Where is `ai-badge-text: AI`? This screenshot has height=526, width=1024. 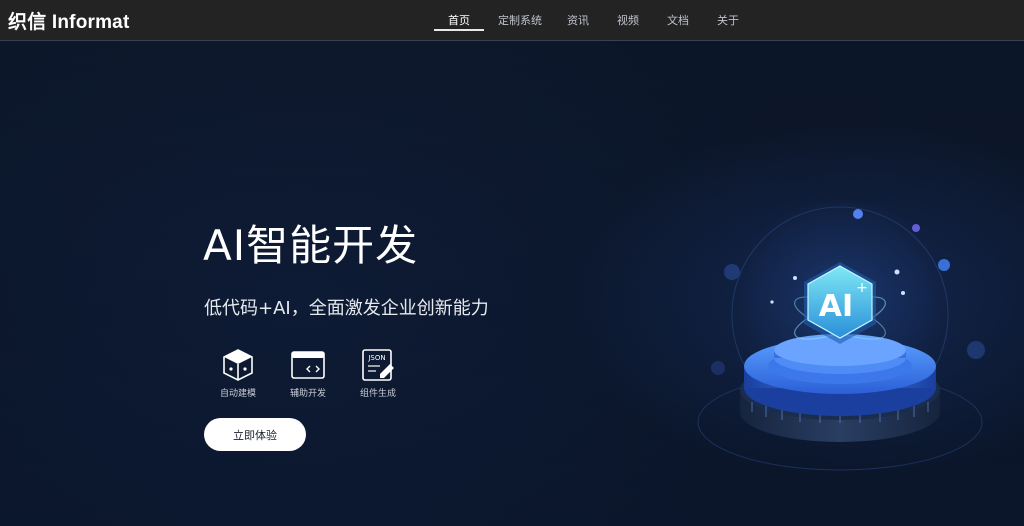
ai-badge-text: AI is located at coordinates (836, 306).